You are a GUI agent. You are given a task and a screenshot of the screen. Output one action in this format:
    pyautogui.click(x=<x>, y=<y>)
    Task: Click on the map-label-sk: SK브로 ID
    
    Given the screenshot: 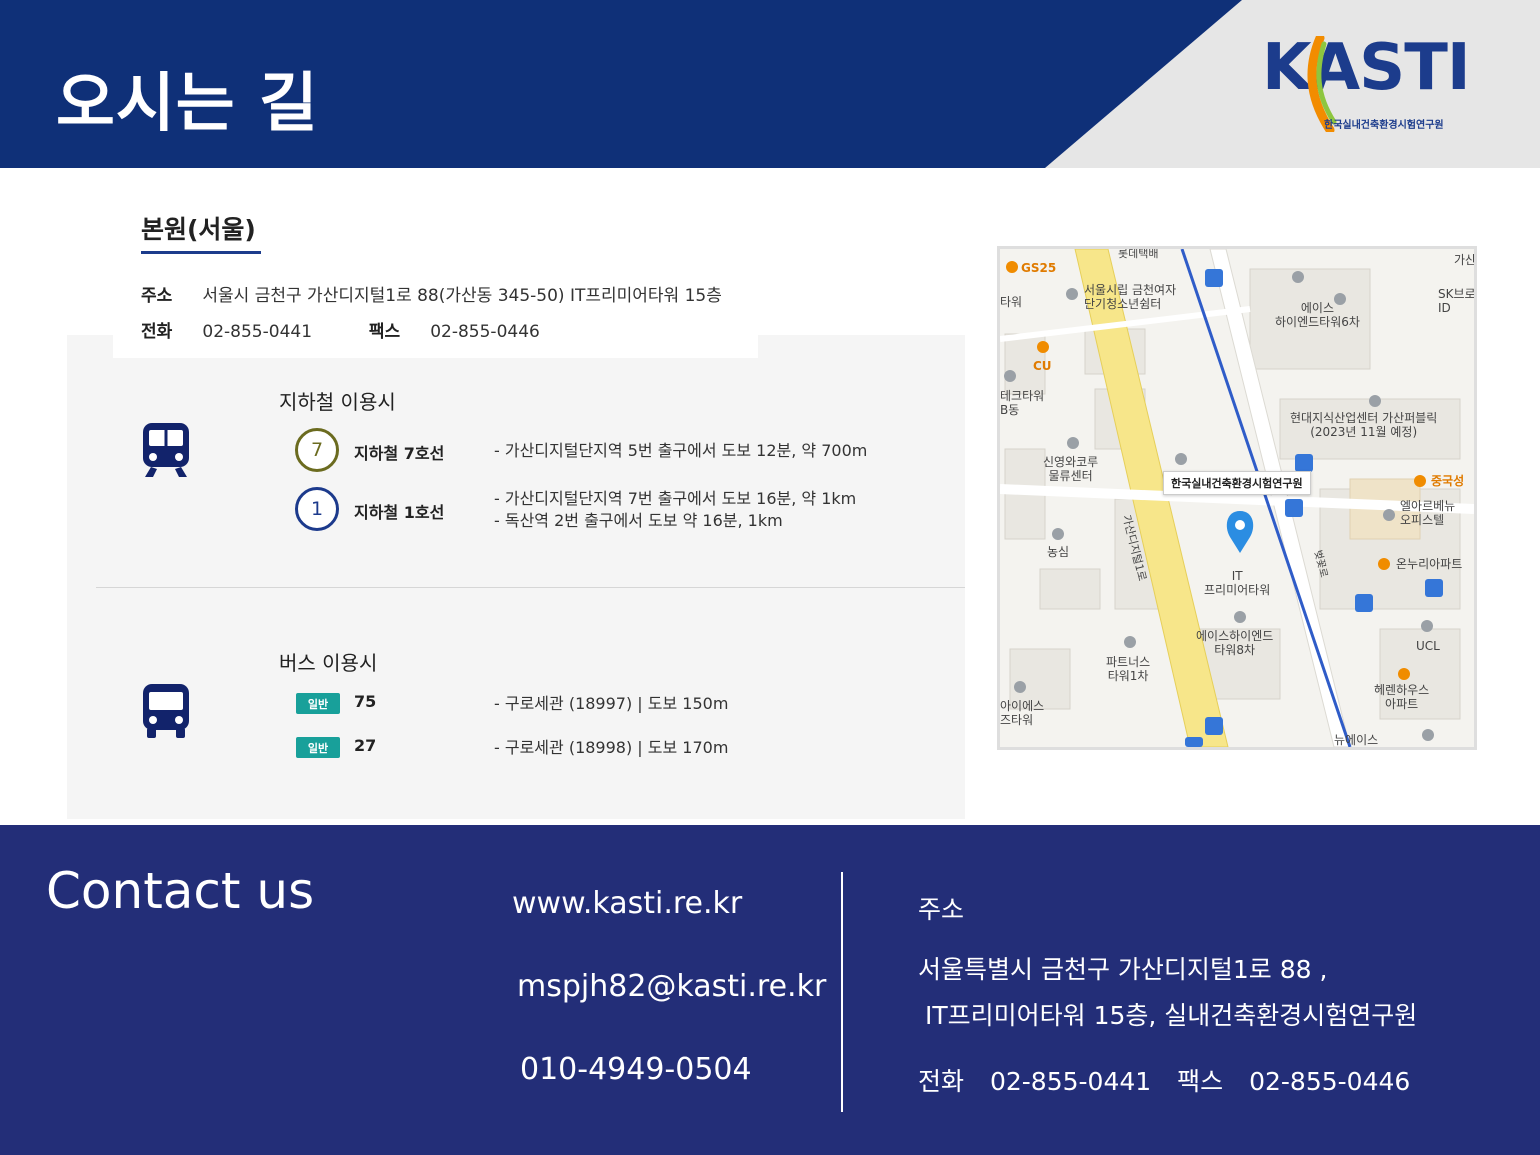 What is the action you would take?
    pyautogui.click(x=1457, y=301)
    